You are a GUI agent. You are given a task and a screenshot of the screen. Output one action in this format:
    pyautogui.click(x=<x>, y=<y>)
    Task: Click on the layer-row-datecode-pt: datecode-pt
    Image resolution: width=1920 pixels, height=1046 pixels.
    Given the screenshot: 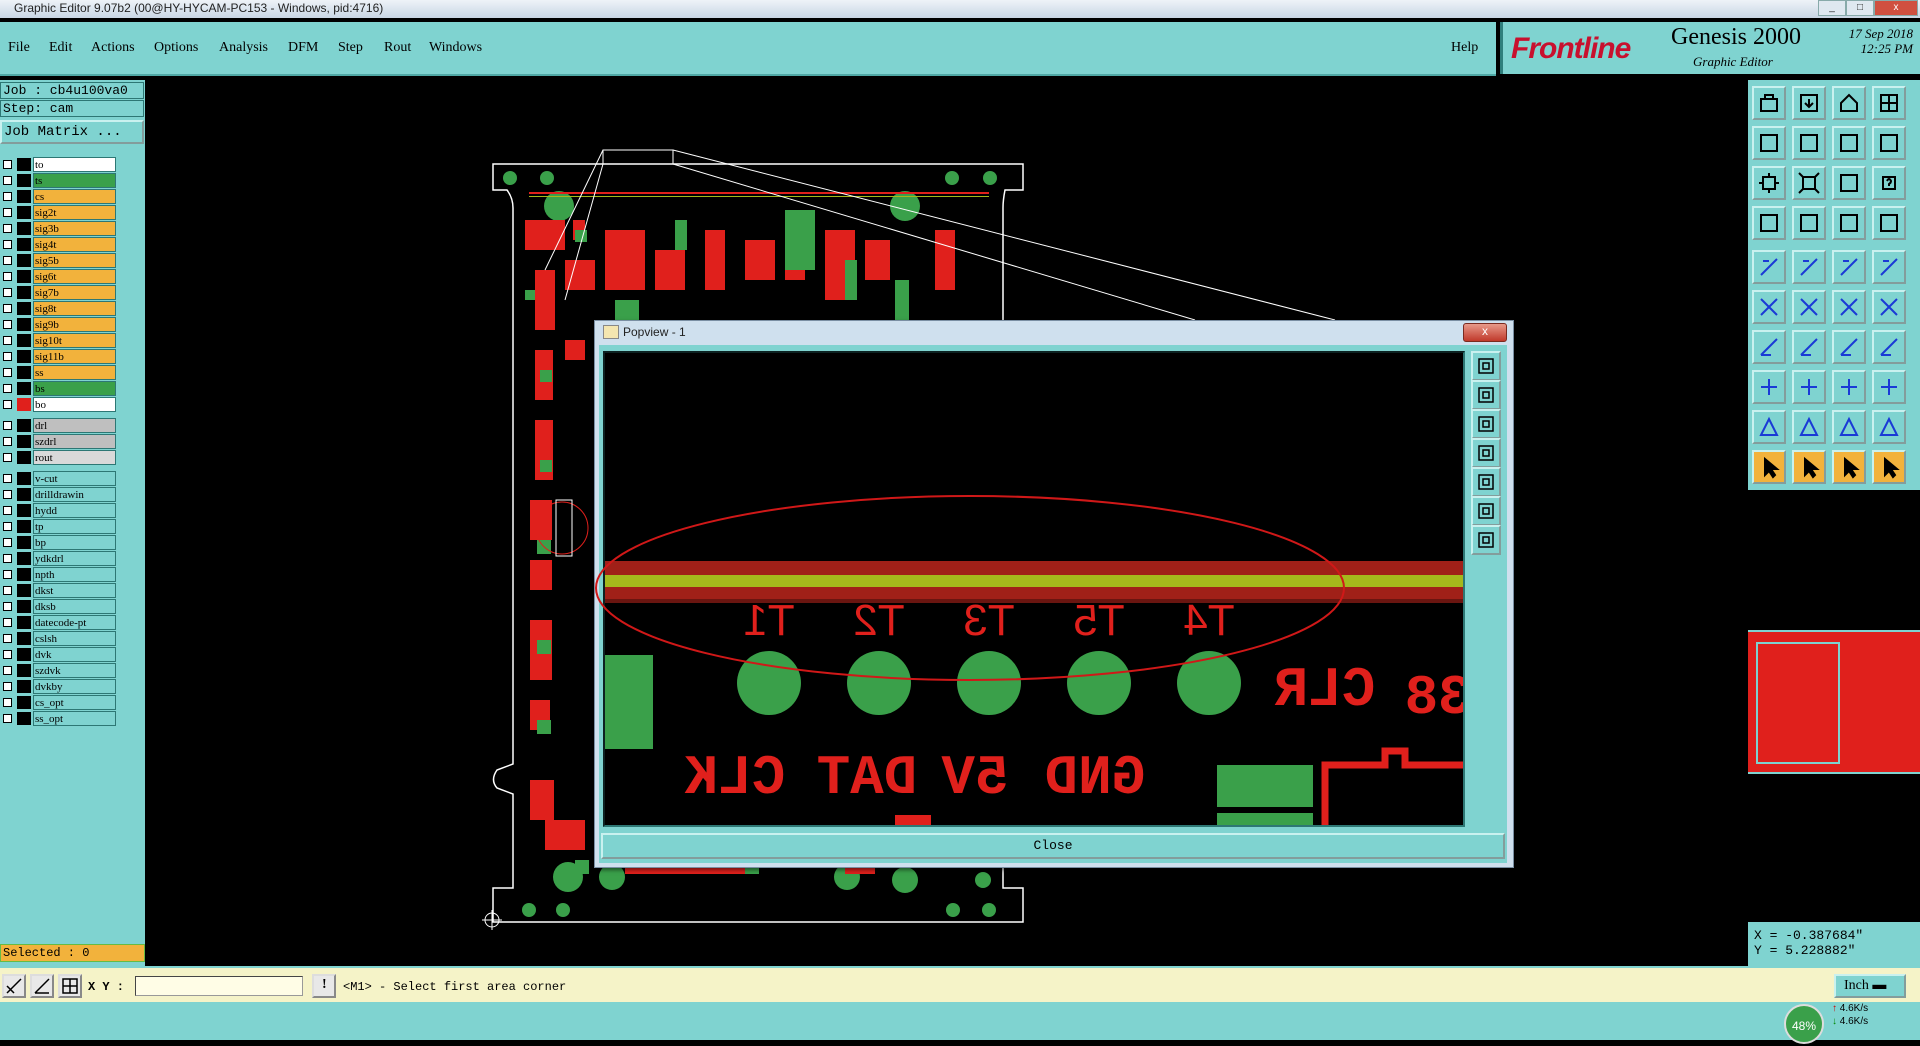 What is the action you would take?
    pyautogui.click(x=59, y=622)
    